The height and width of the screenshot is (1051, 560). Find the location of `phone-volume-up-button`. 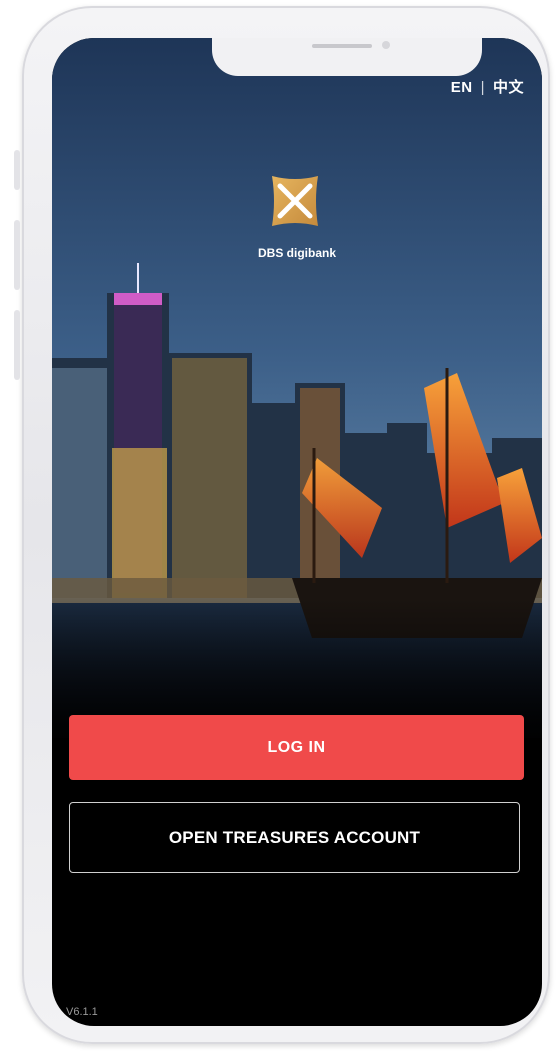

phone-volume-up-button is located at coordinates (17, 255).